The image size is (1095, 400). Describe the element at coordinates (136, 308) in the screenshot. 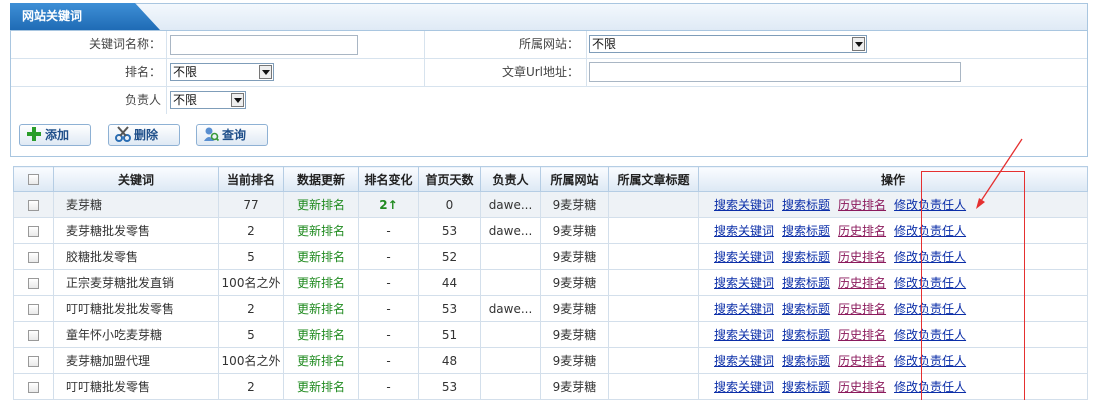

I see `keyword-cell: 叮叮糖批发批发零售` at that location.